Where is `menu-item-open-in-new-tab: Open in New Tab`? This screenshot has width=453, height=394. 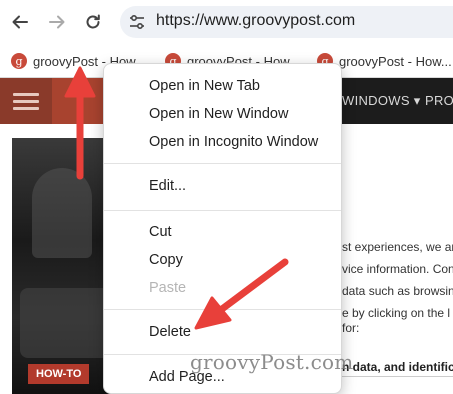 menu-item-open-in-new-tab: Open in New Tab is located at coordinates (204, 86).